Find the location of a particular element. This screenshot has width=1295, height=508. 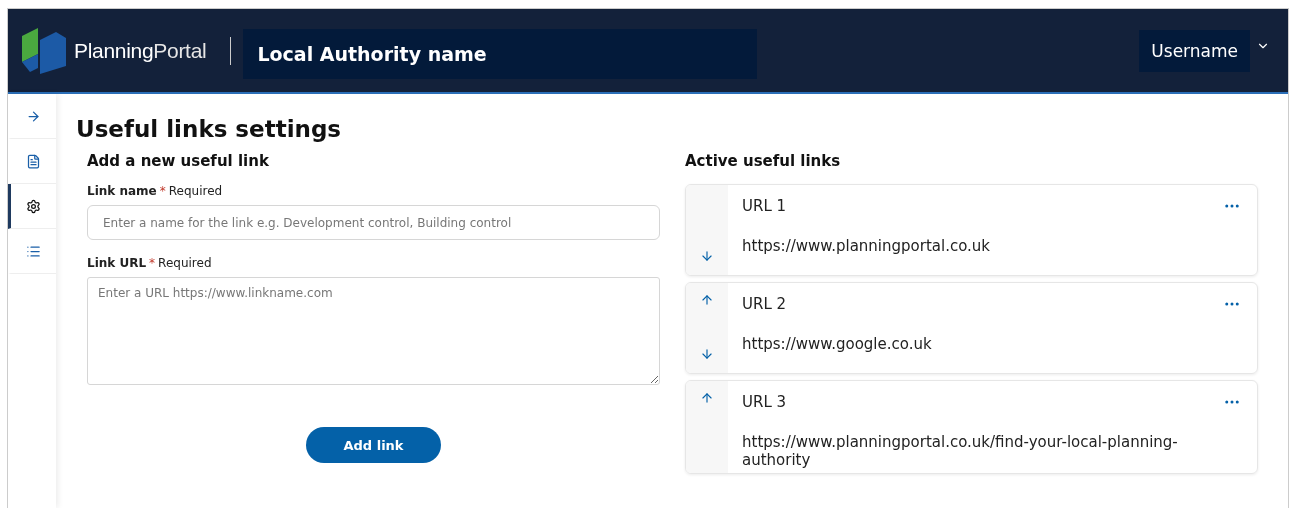

link-url: https://www.planningportal.co.uk/find-your-local-planning-authority is located at coordinates (960, 451).